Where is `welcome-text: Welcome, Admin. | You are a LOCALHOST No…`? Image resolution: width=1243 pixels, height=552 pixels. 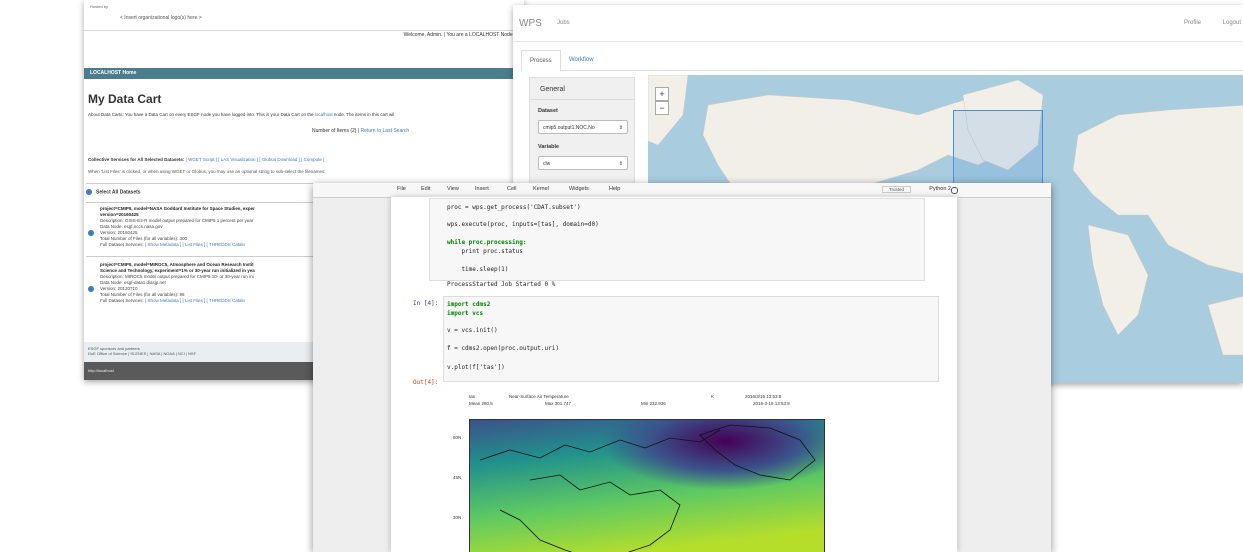
welcome-text: Welcome, Admin. | You are a LOCALHOST No… is located at coordinates (463, 35).